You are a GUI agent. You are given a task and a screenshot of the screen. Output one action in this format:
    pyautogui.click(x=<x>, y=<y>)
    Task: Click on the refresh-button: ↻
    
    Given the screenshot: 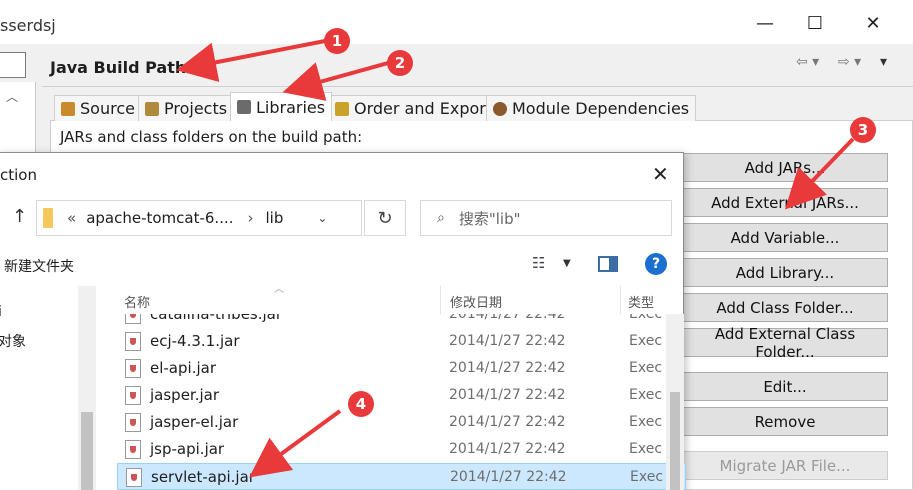 What is the action you would take?
    pyautogui.click(x=385, y=218)
    